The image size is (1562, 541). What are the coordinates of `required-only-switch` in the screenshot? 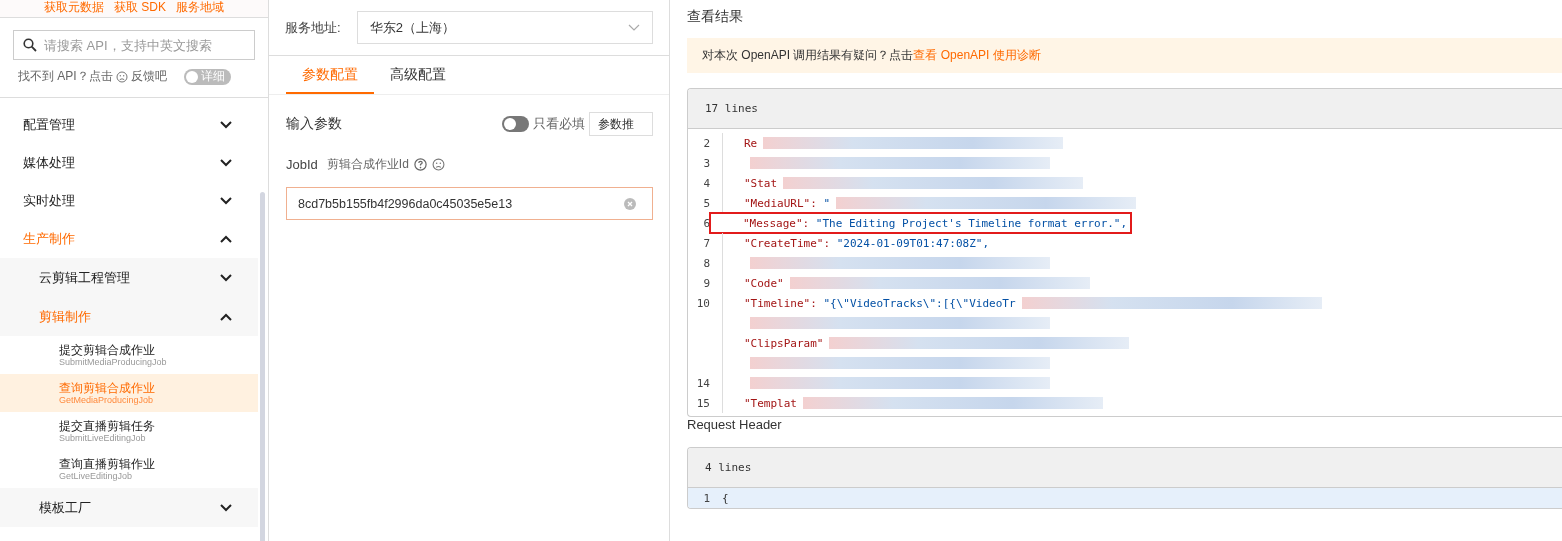 It's located at (515, 124).